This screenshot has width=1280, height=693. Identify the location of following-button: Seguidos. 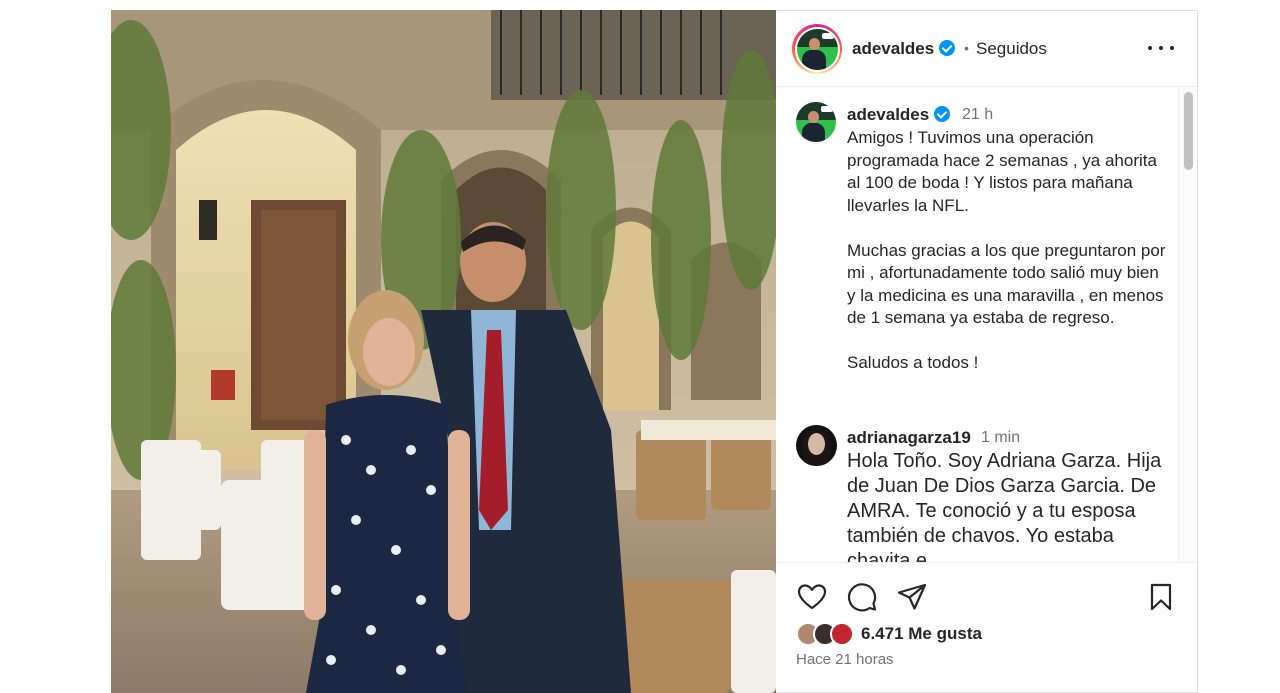
(1011, 49).